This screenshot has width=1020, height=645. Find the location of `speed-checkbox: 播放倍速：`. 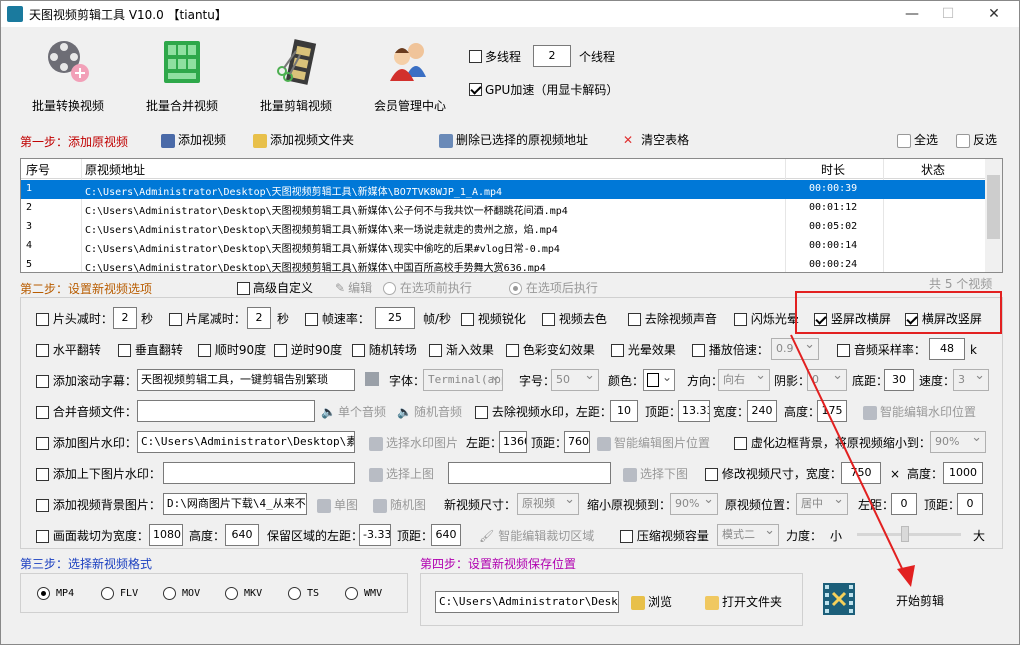

speed-checkbox: 播放倍速： is located at coordinates (730, 350).